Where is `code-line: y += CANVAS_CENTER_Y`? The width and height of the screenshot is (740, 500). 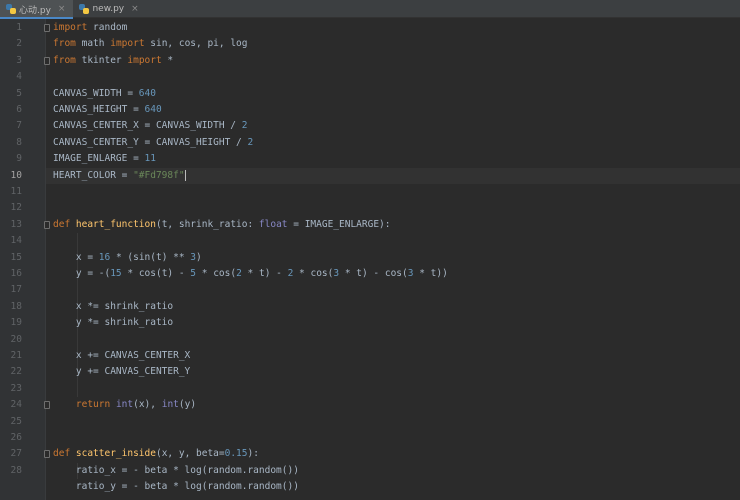
code-line: y += CANVAS_CENTER_Y is located at coordinates (121, 372).